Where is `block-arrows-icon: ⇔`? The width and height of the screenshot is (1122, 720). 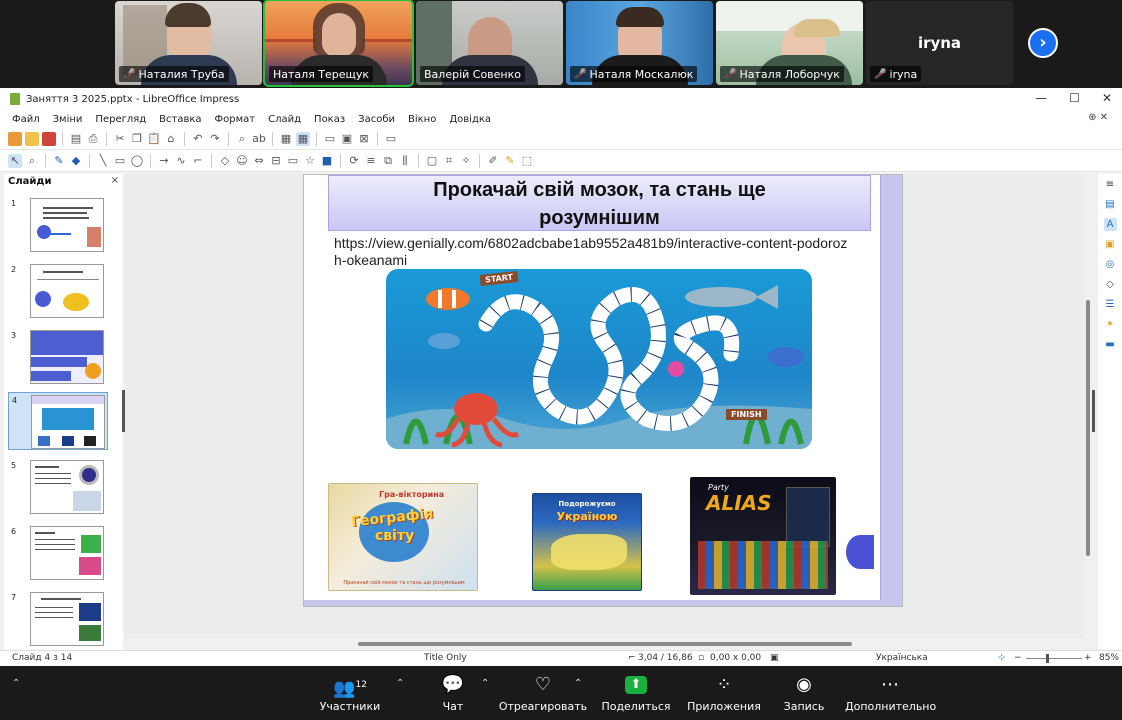 block-arrows-icon: ⇔ is located at coordinates (259, 161).